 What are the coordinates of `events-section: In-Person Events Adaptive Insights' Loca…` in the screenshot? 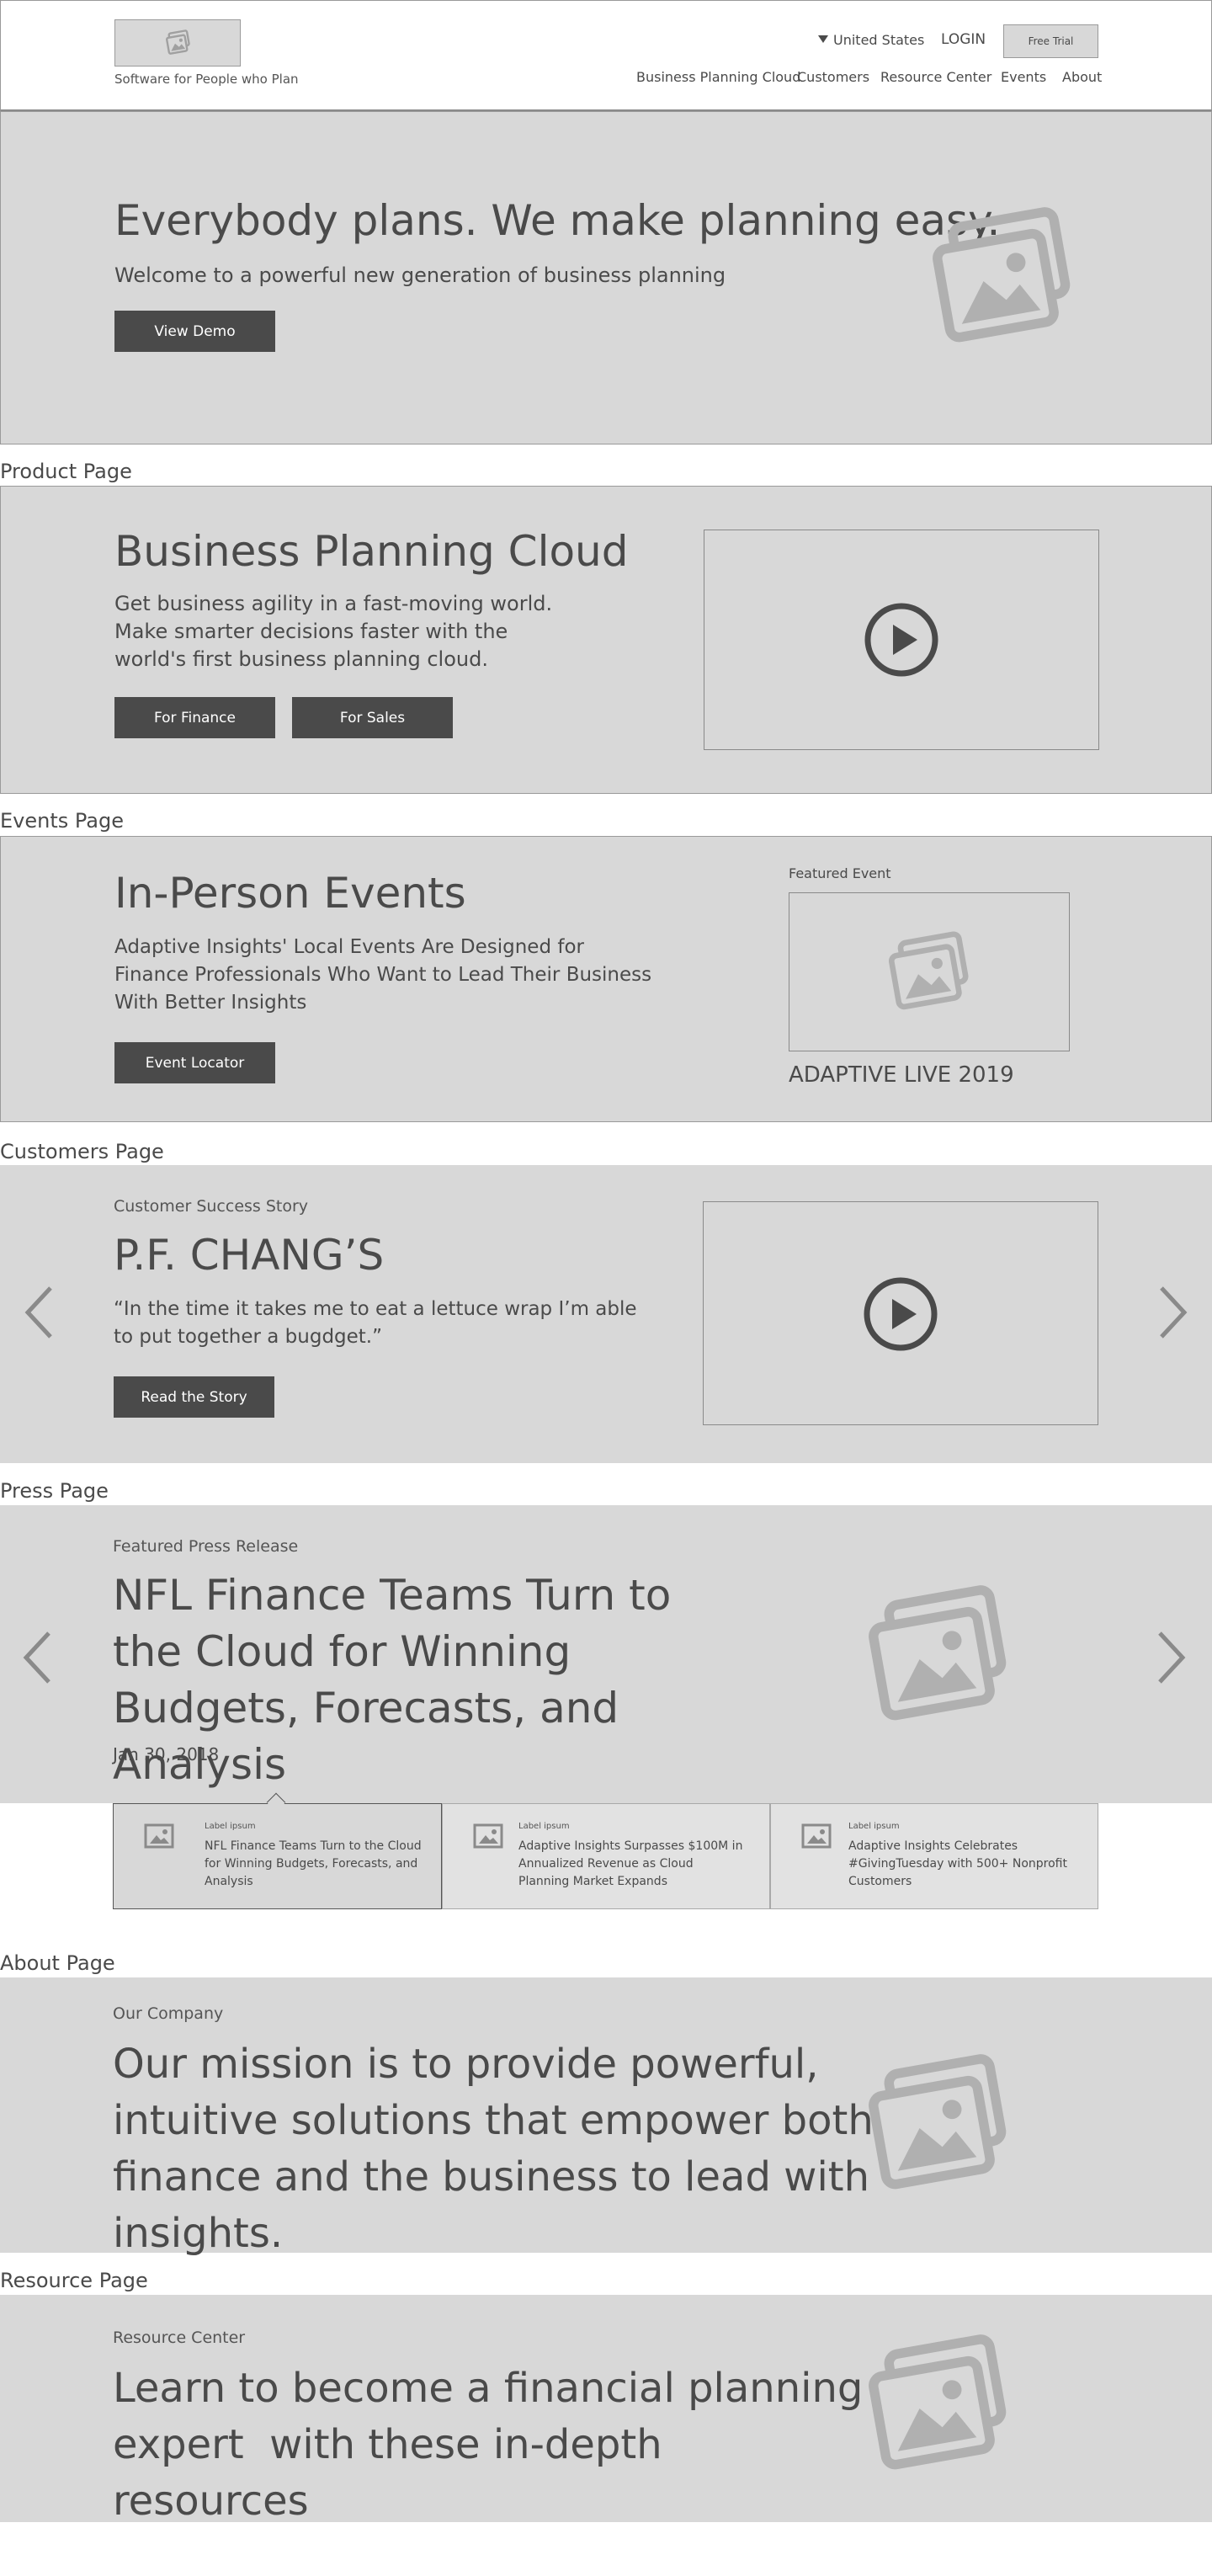 It's located at (606, 979).